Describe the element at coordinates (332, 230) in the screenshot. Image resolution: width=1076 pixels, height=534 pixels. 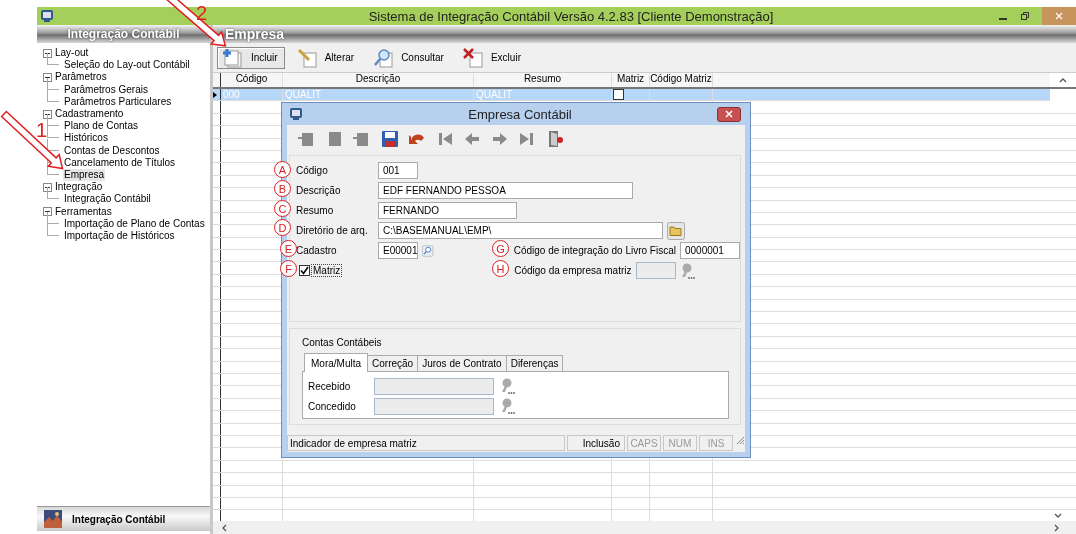
I see `field-label: Diretório de arq.` at that location.